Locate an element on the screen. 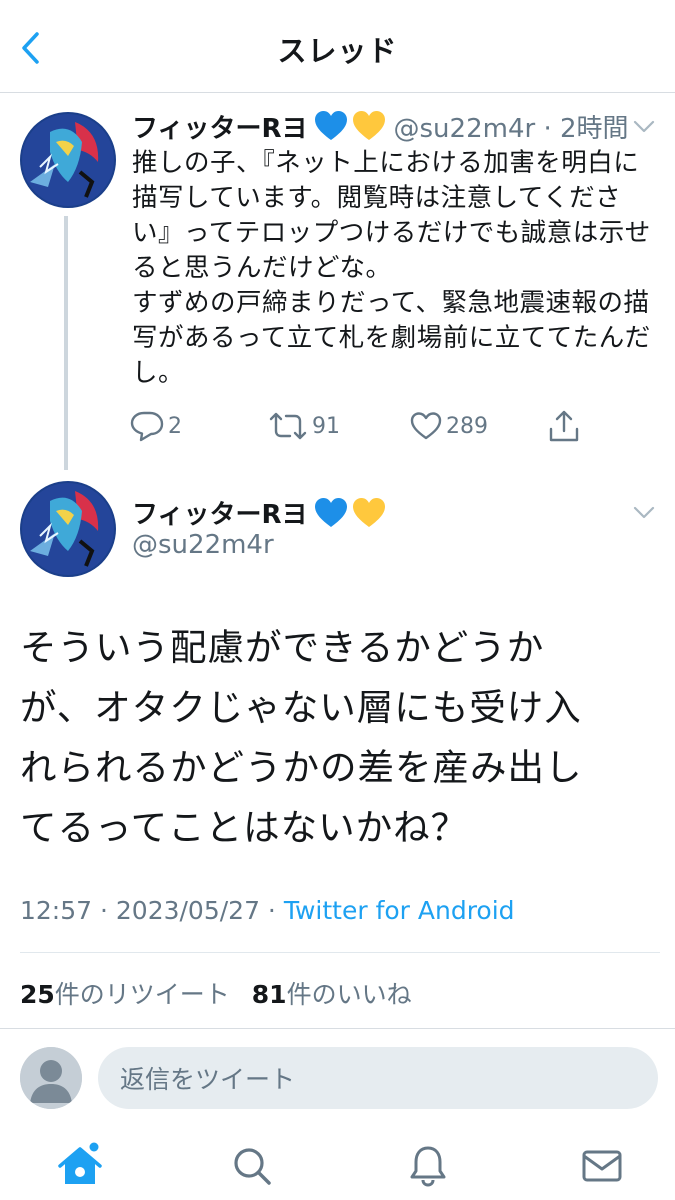 The image size is (675, 1200). messages-icon is located at coordinates (602, 1166).